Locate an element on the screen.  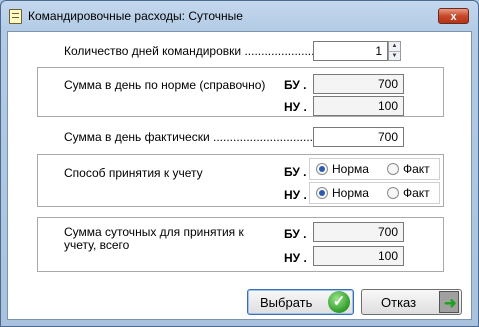
method-nu-fact-radio is located at coordinates (393, 193).